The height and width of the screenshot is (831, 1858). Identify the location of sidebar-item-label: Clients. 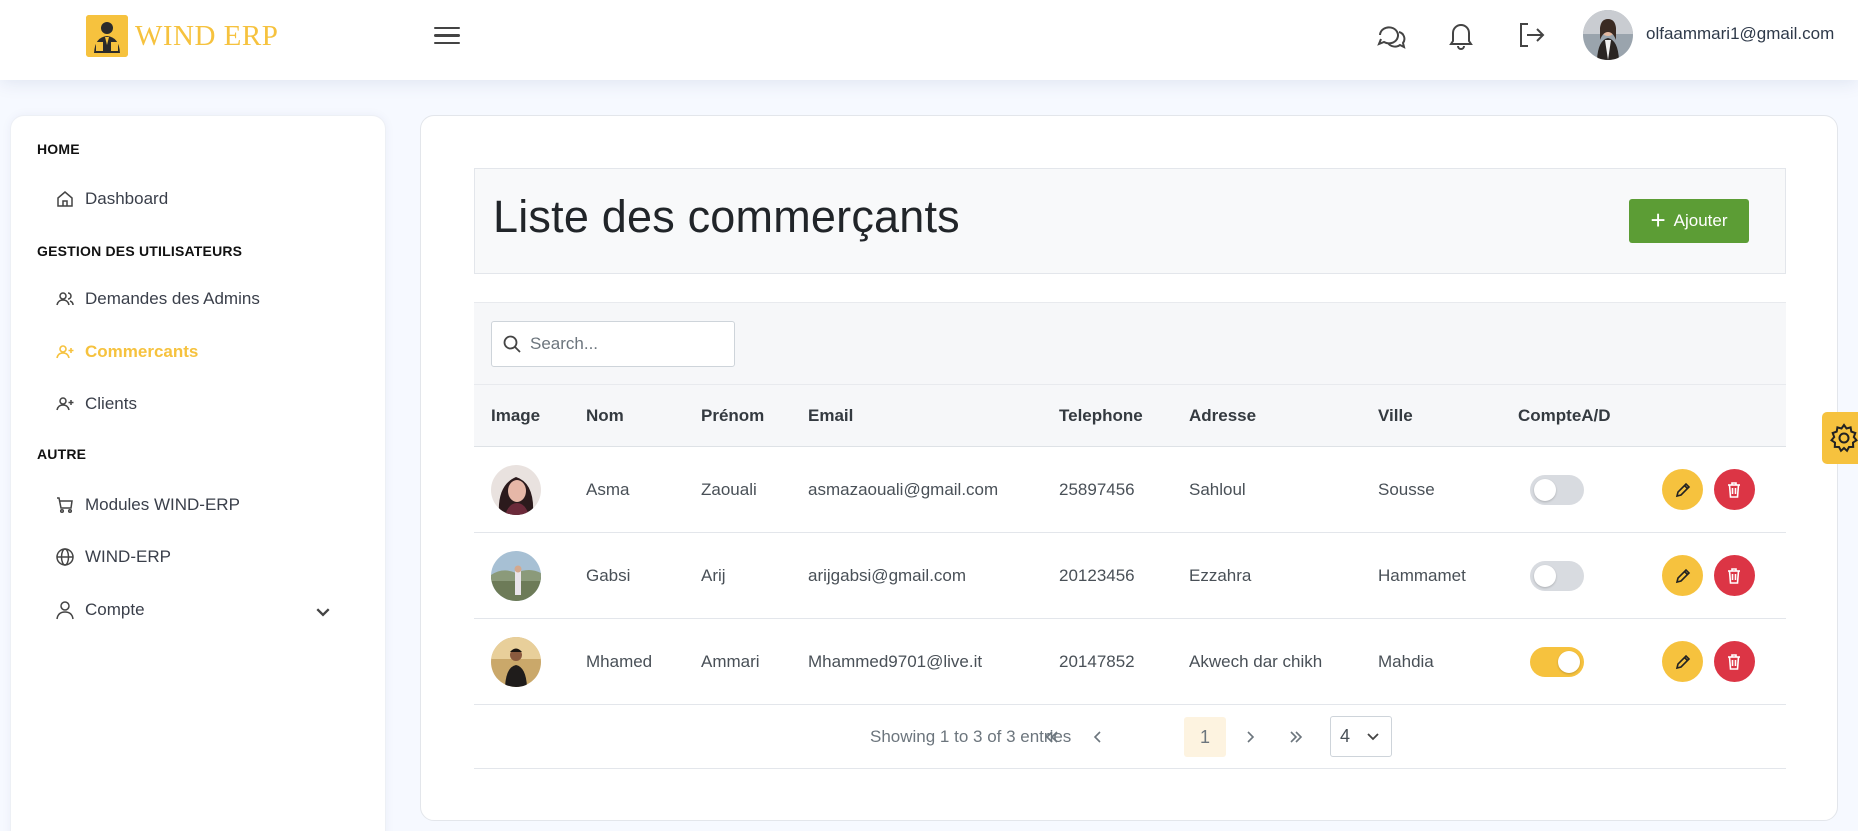
(111, 403).